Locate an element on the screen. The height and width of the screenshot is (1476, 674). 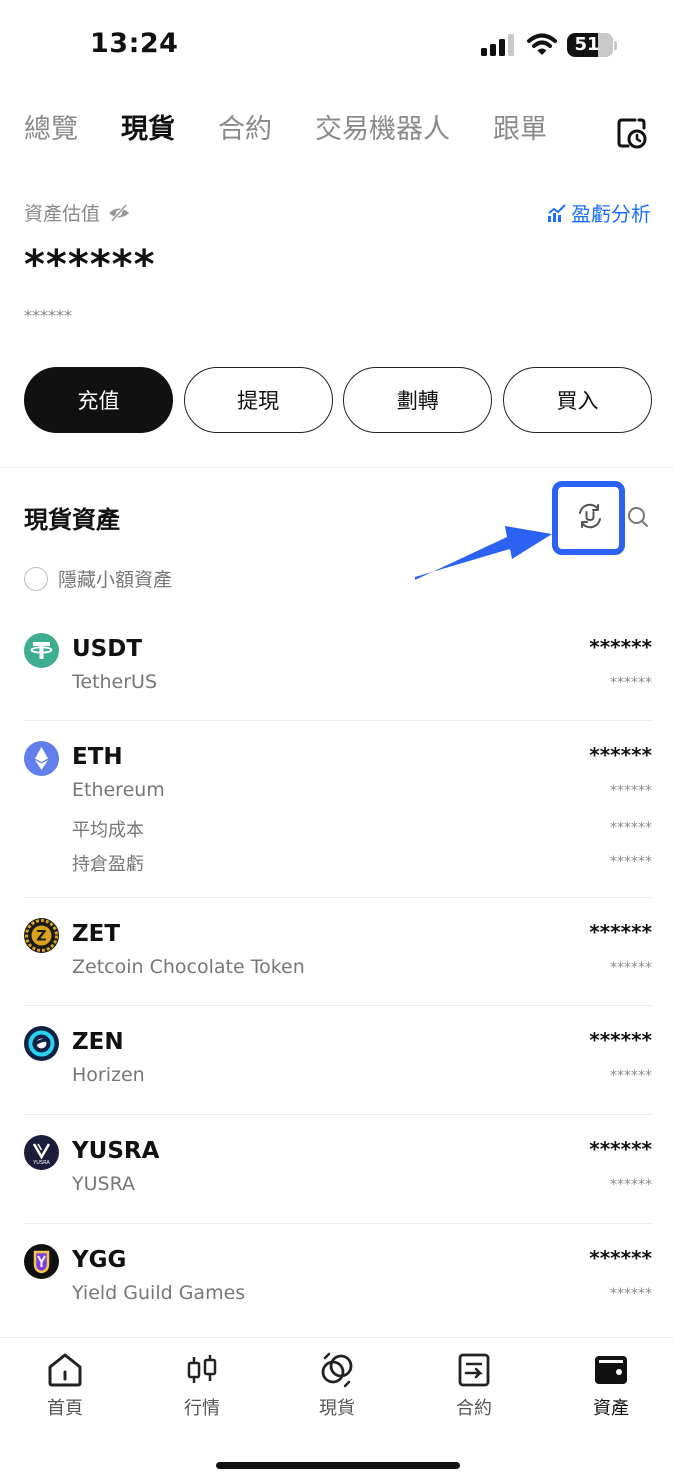
top-tabs: 總覽 現貨 合約 交易機器人 跟單 is located at coordinates (307, 130).